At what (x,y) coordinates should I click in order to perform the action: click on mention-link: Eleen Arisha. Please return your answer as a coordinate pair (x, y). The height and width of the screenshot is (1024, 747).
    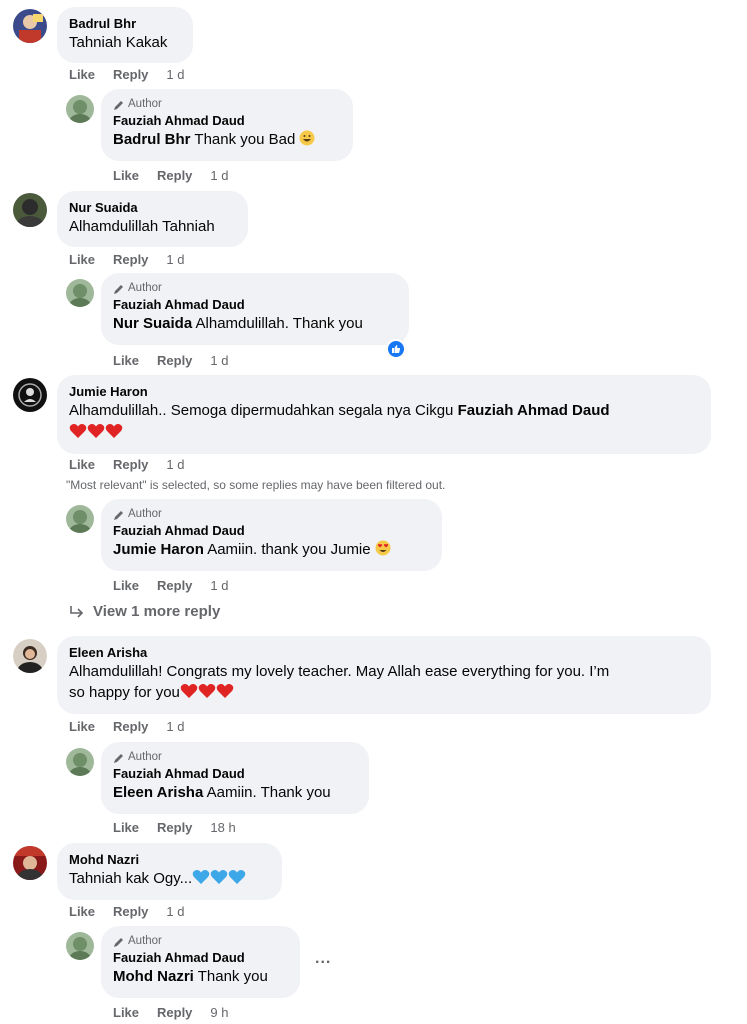
    Looking at the image, I should click on (158, 792).